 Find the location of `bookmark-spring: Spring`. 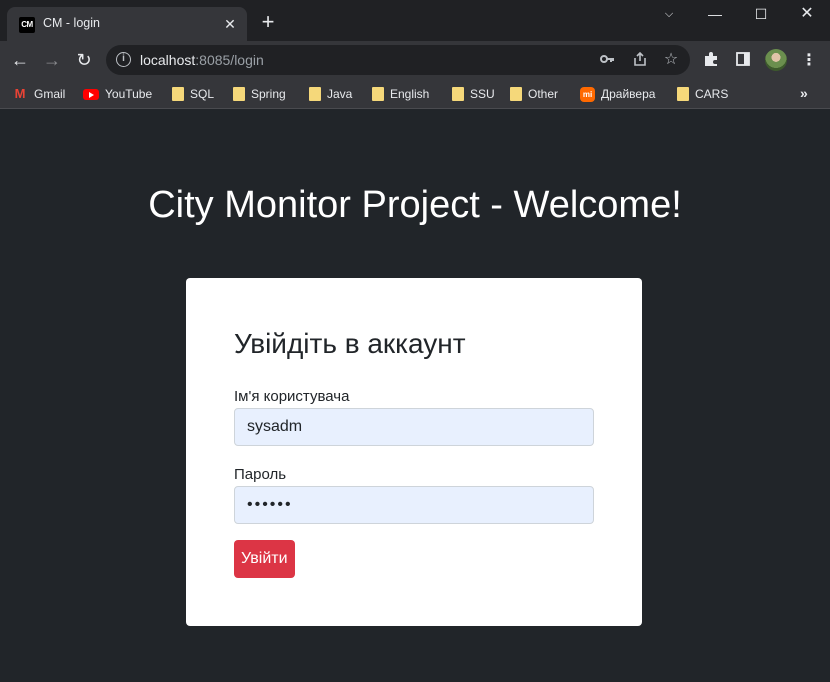

bookmark-spring: Spring is located at coordinates (259, 94).